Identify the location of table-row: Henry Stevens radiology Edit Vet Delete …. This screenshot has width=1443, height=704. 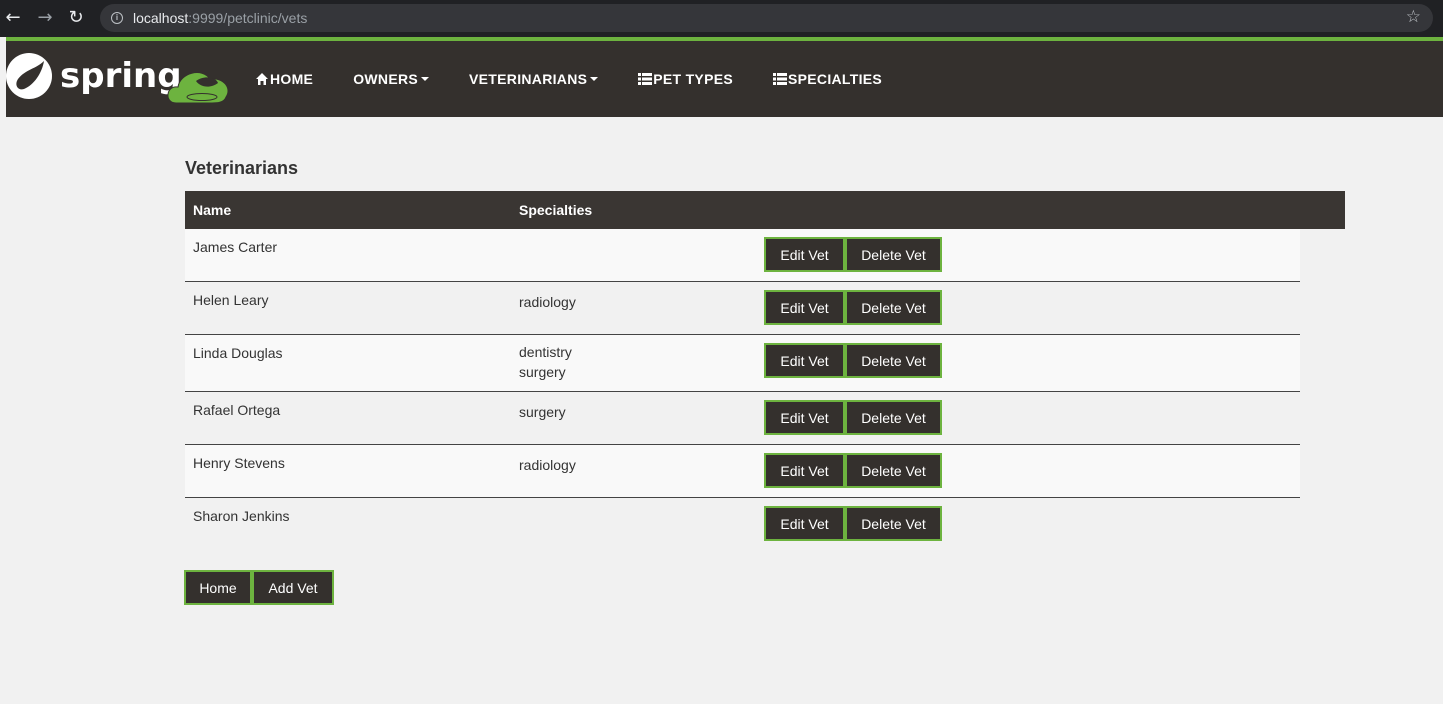
(742, 471).